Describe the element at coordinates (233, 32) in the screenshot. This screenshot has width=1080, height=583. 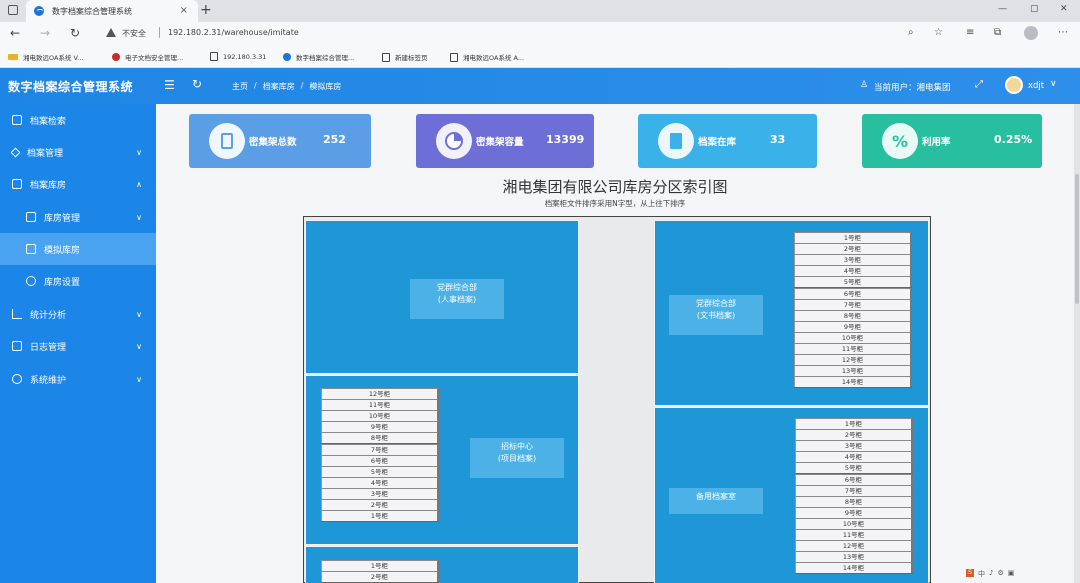
I see `url-input: 192.180.2.31/warehouse/imitate` at that location.